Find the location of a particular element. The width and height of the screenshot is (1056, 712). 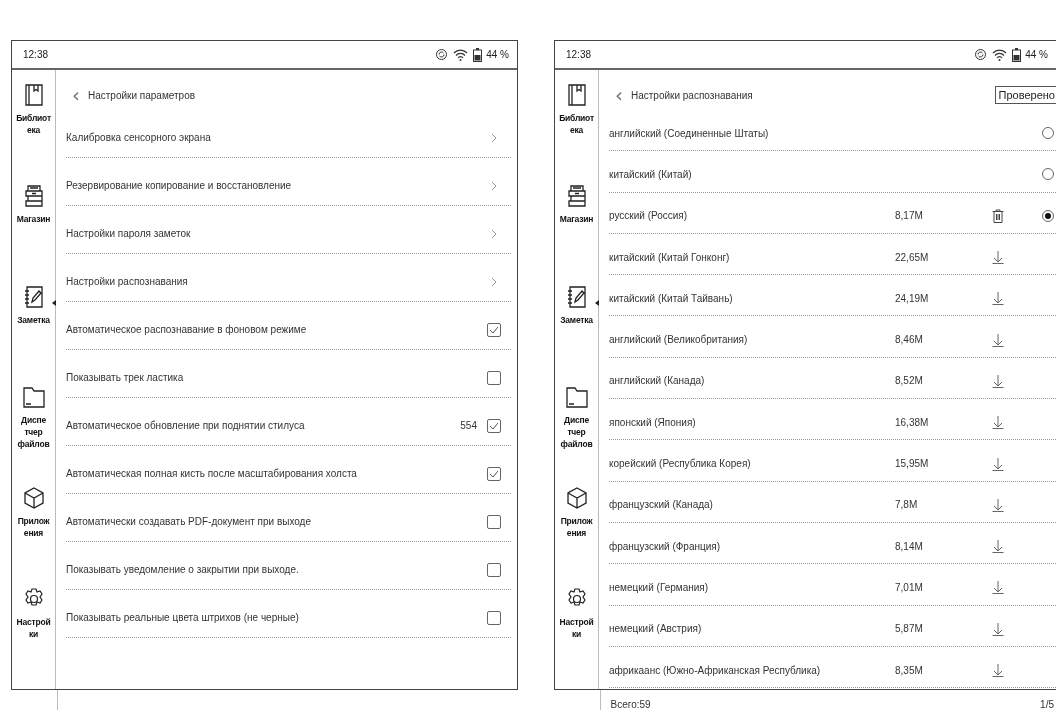

settings-row: Показывать реальные цвета штрихов (не черные) is located at coordinates (288, 614).